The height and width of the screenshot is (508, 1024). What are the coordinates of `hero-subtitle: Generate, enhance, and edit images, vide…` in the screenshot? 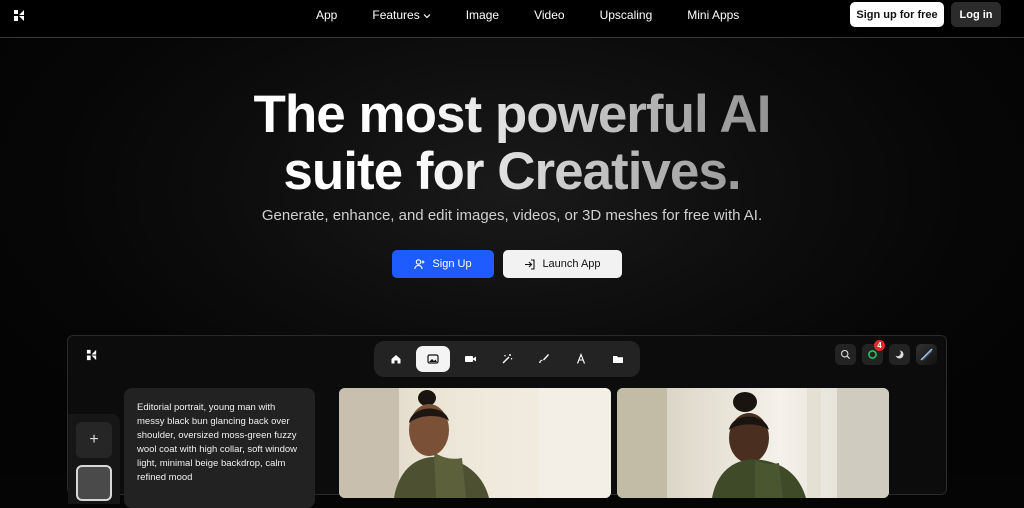 It's located at (512, 215).